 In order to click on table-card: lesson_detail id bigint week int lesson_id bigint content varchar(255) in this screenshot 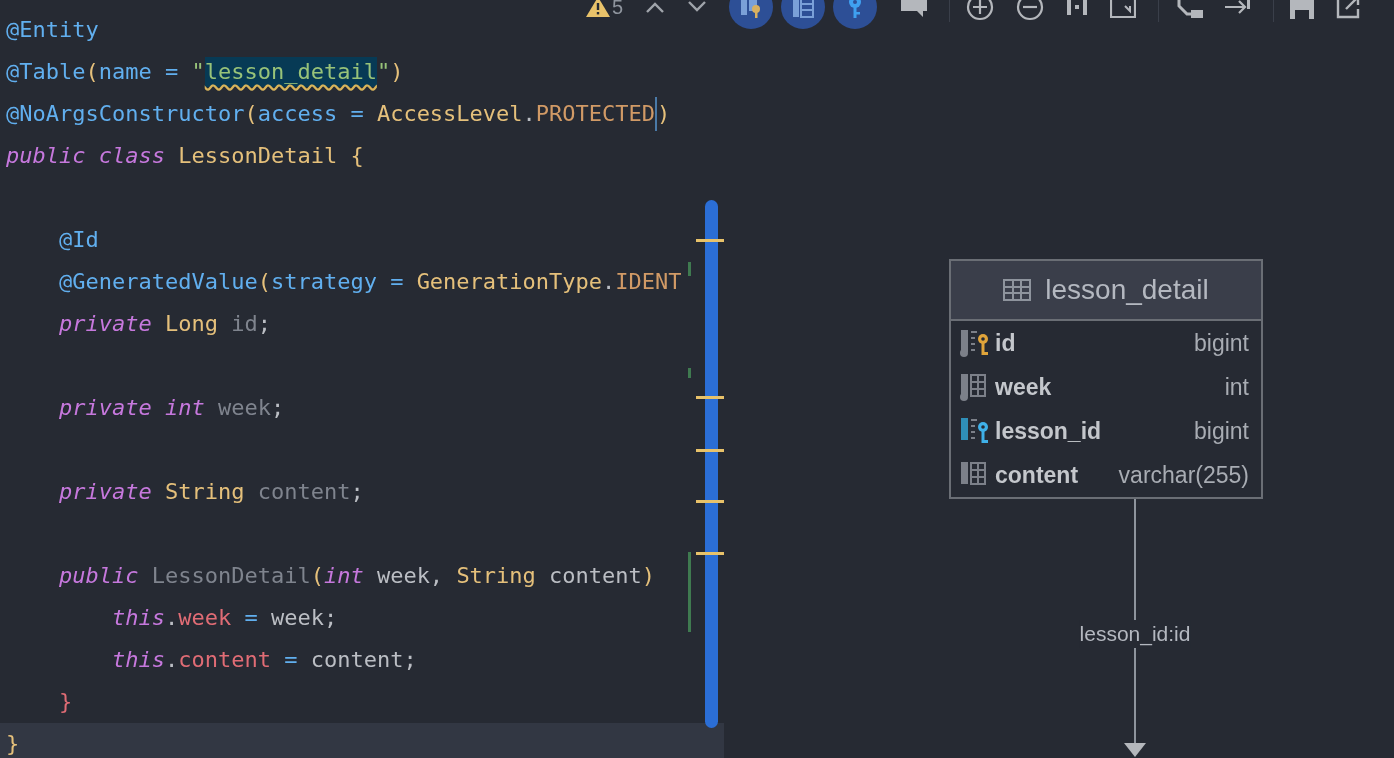, I will do `click(1106, 379)`.